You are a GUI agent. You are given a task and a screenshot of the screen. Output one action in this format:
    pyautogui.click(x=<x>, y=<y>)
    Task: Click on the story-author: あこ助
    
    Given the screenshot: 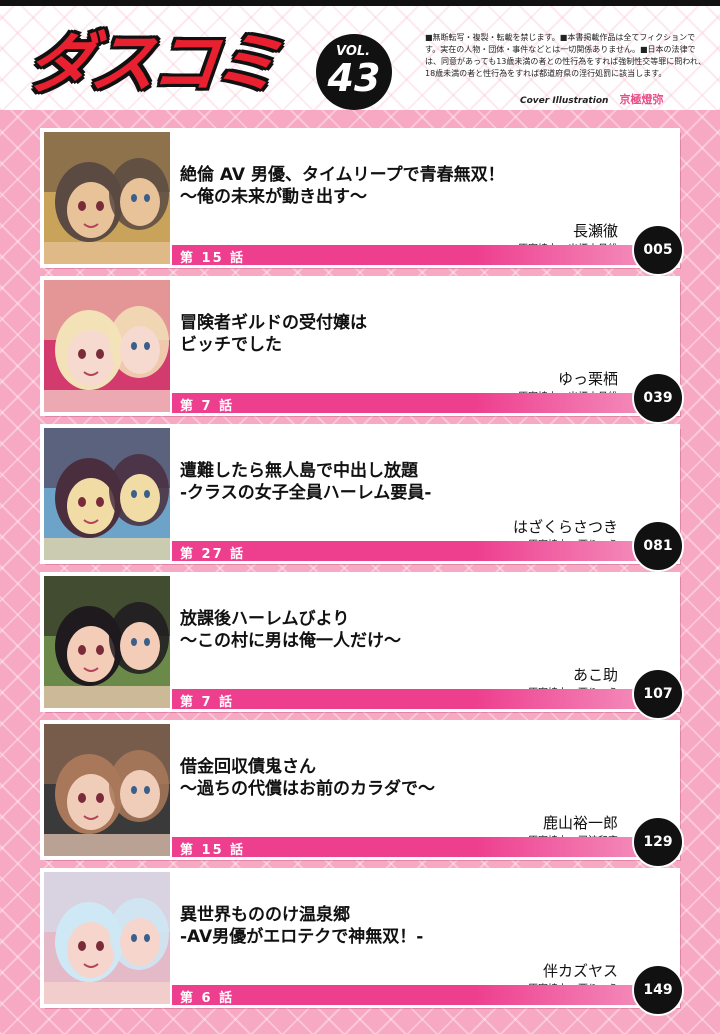 What is the action you would take?
    pyautogui.click(x=595, y=675)
    